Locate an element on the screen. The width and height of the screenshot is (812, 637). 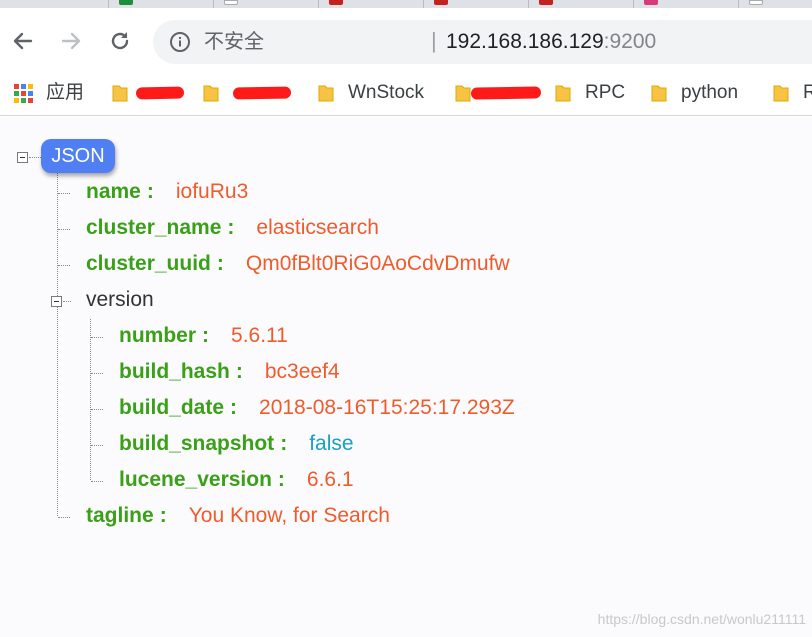
json-key: tagline is located at coordinates (120, 515).